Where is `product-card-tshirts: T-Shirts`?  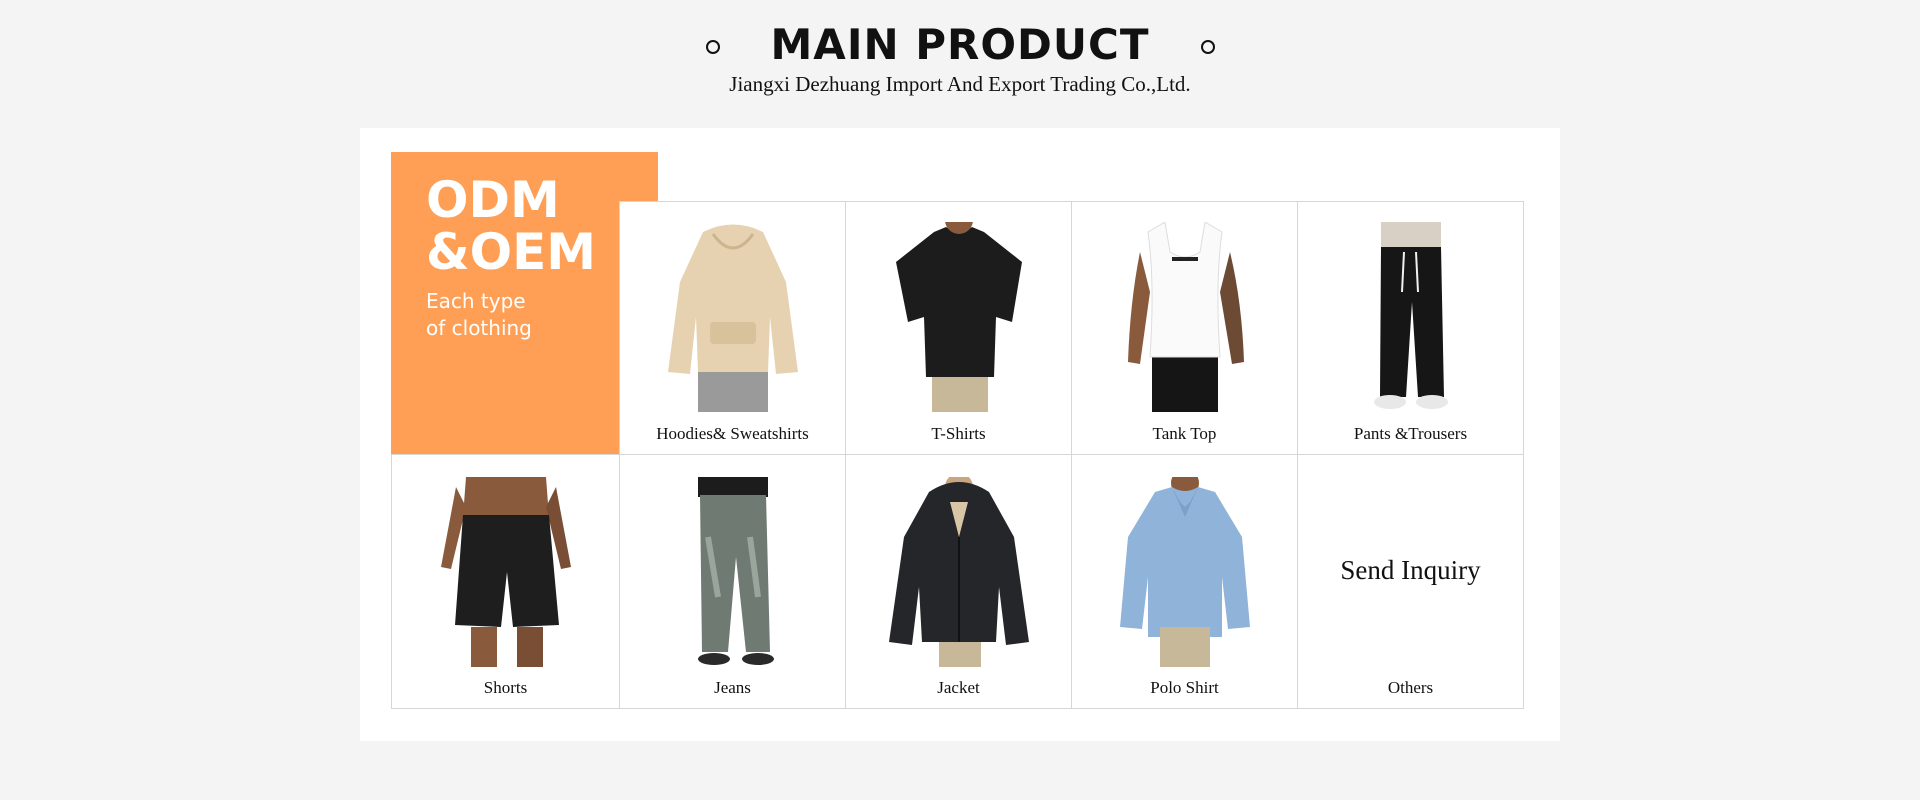 product-card-tshirts: T-Shirts is located at coordinates (958, 328).